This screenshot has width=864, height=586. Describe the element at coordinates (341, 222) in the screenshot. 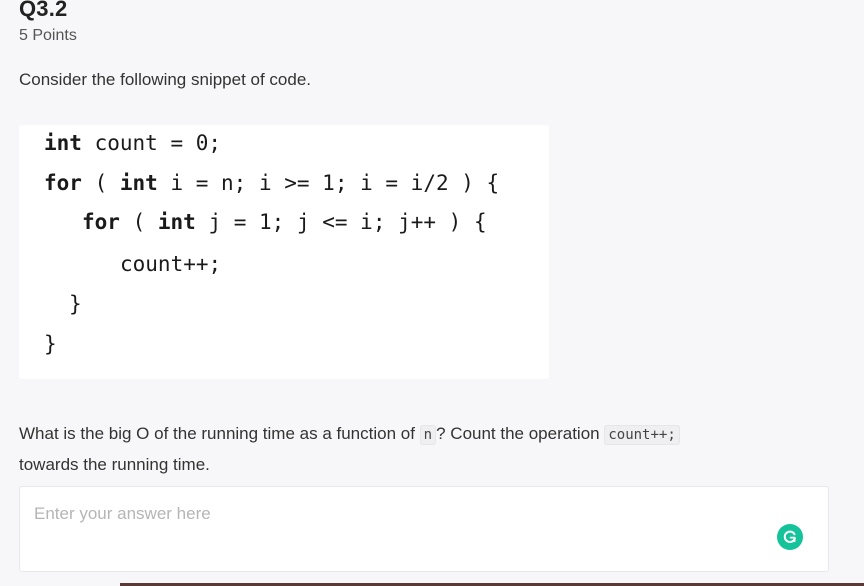

I see `code-text: j = 1; j <= i; j++ ) {` at that location.